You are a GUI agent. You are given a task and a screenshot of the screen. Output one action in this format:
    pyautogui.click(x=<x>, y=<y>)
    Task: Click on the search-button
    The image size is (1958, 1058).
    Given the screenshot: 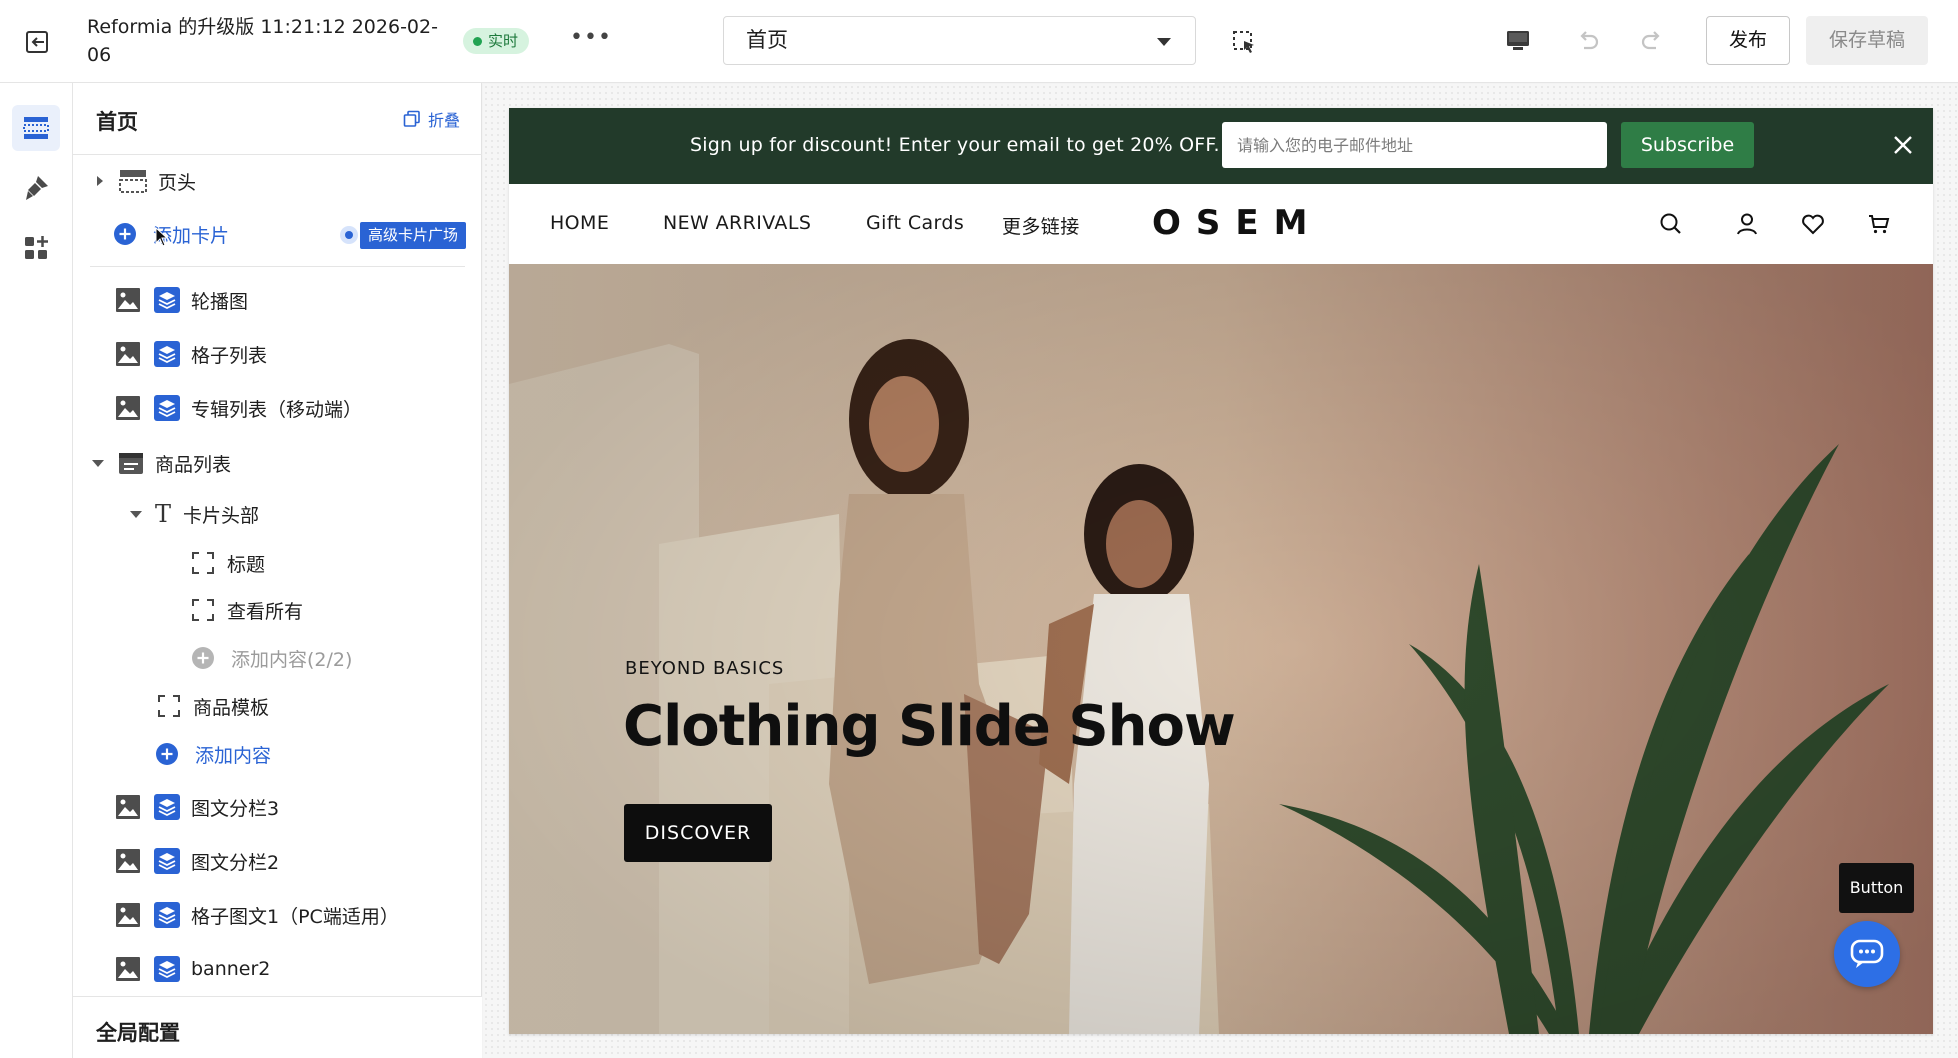 What is the action you would take?
    pyautogui.click(x=1671, y=224)
    